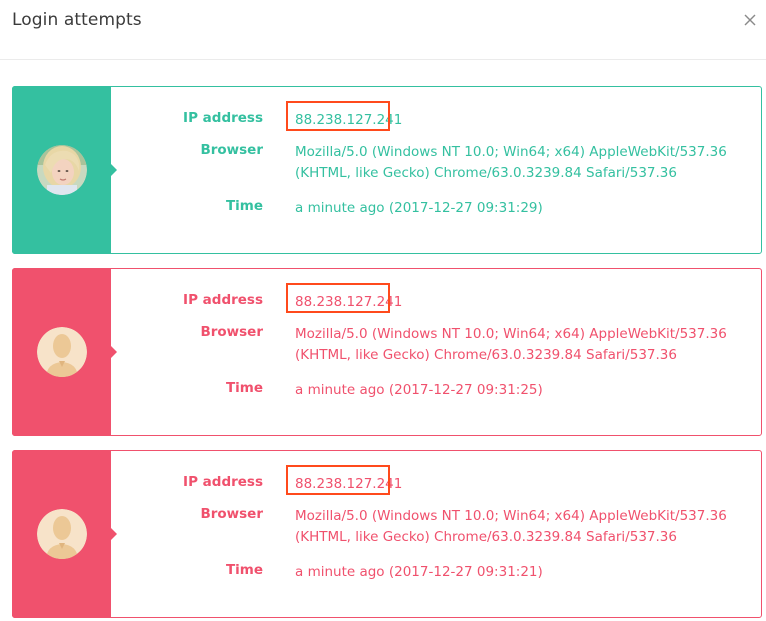  Describe the element at coordinates (419, 208) in the screenshot. I see `time-value: a minute ago (2017-12-27 09:31:29)` at that location.